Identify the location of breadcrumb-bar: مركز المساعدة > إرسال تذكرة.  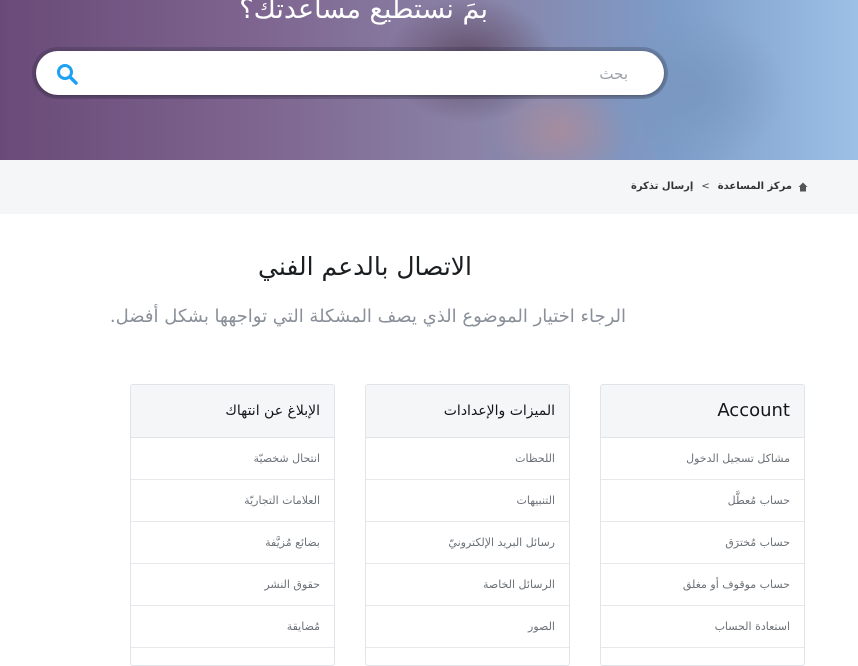
(429, 187).